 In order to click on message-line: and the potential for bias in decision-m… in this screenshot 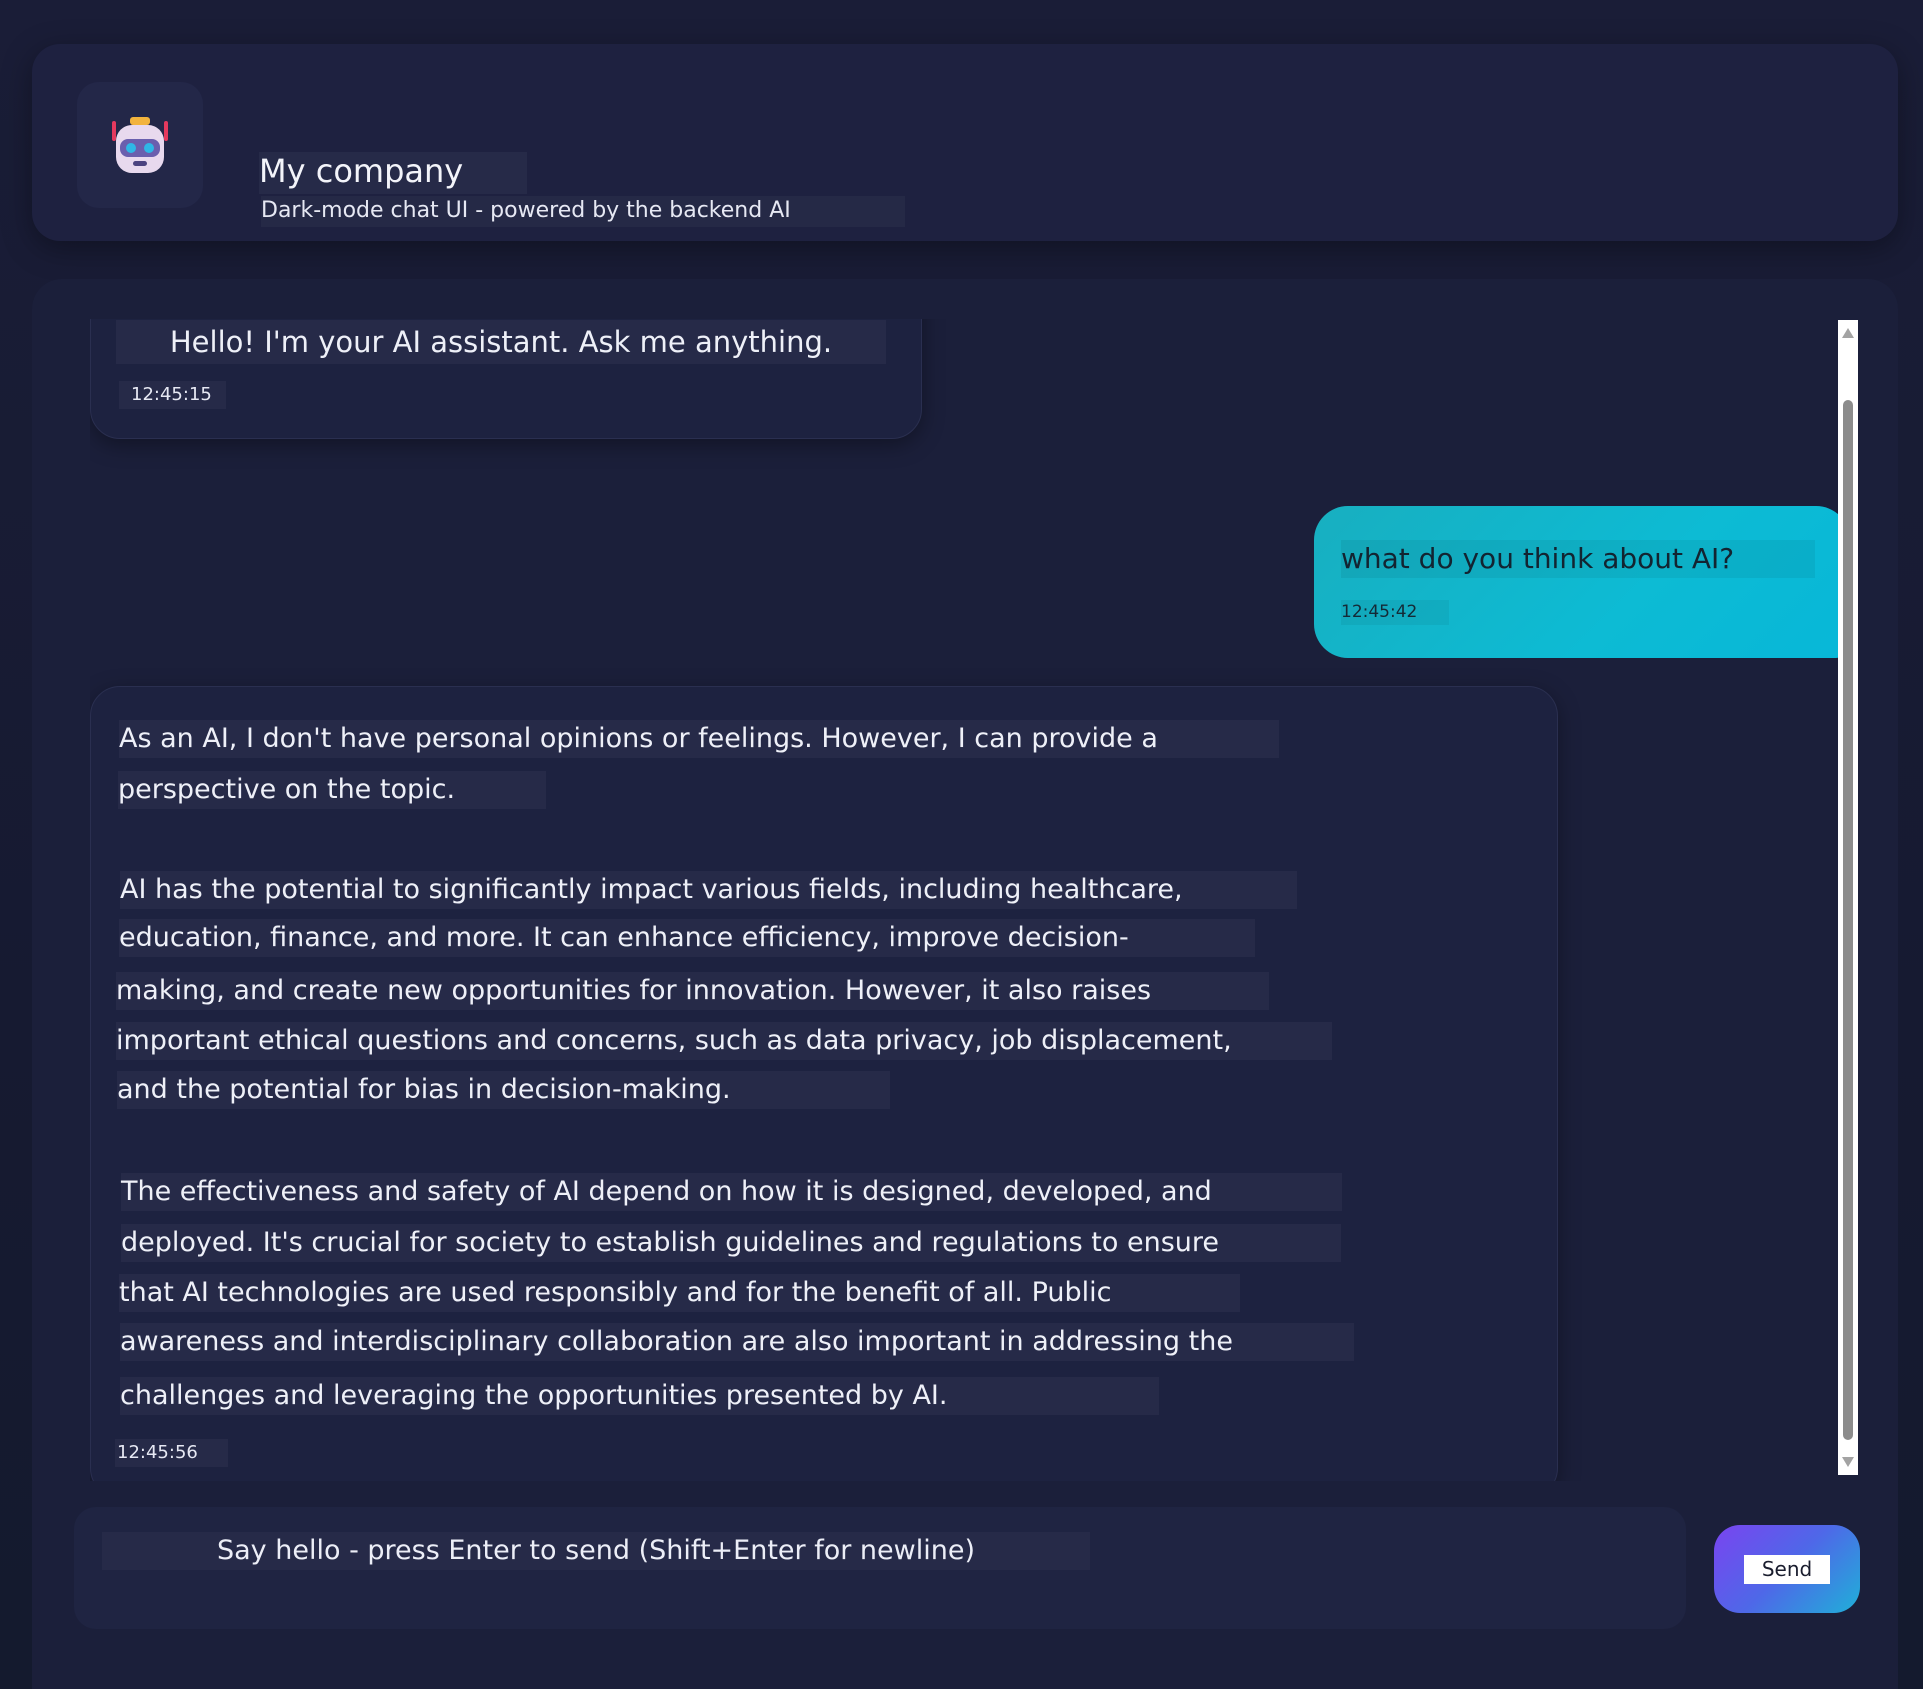, I will do `click(503, 1090)`.